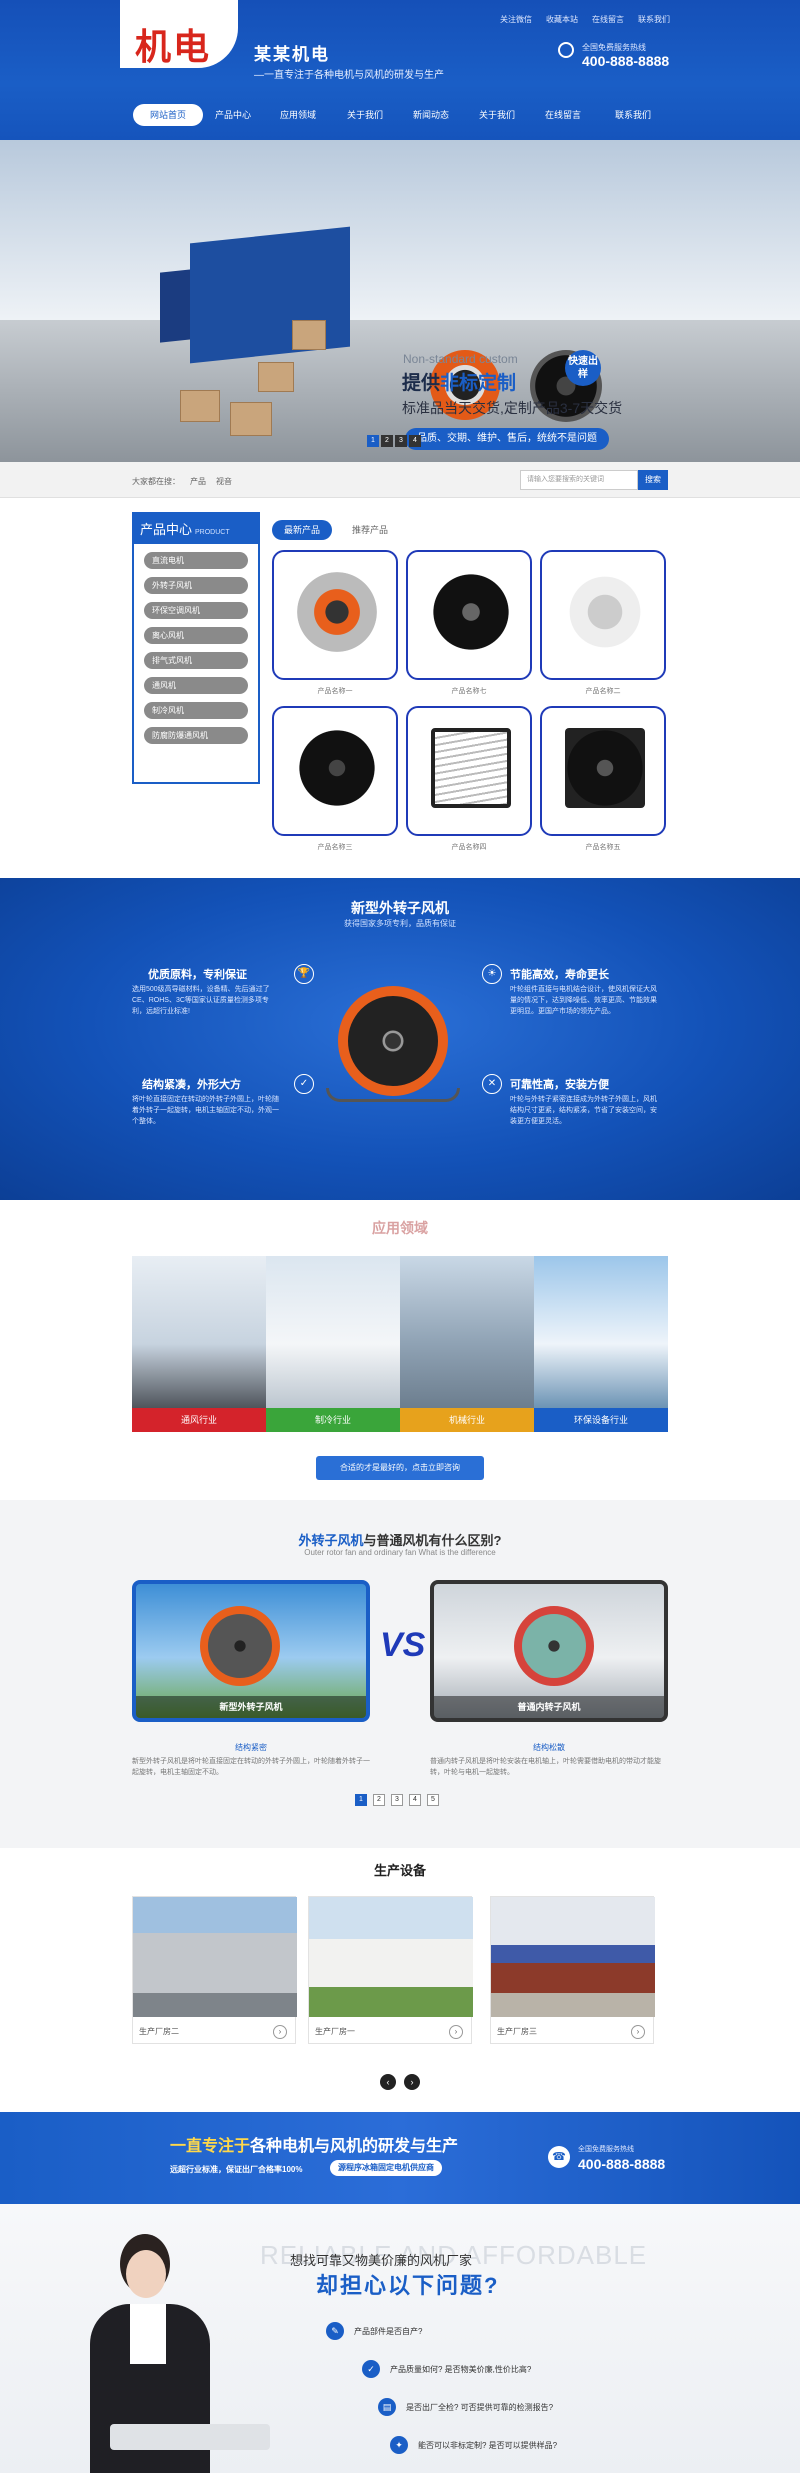 The image size is (800, 2473). What do you see at coordinates (601, 1420) in the screenshot?
I see `application-label: 环保设备行业` at bounding box center [601, 1420].